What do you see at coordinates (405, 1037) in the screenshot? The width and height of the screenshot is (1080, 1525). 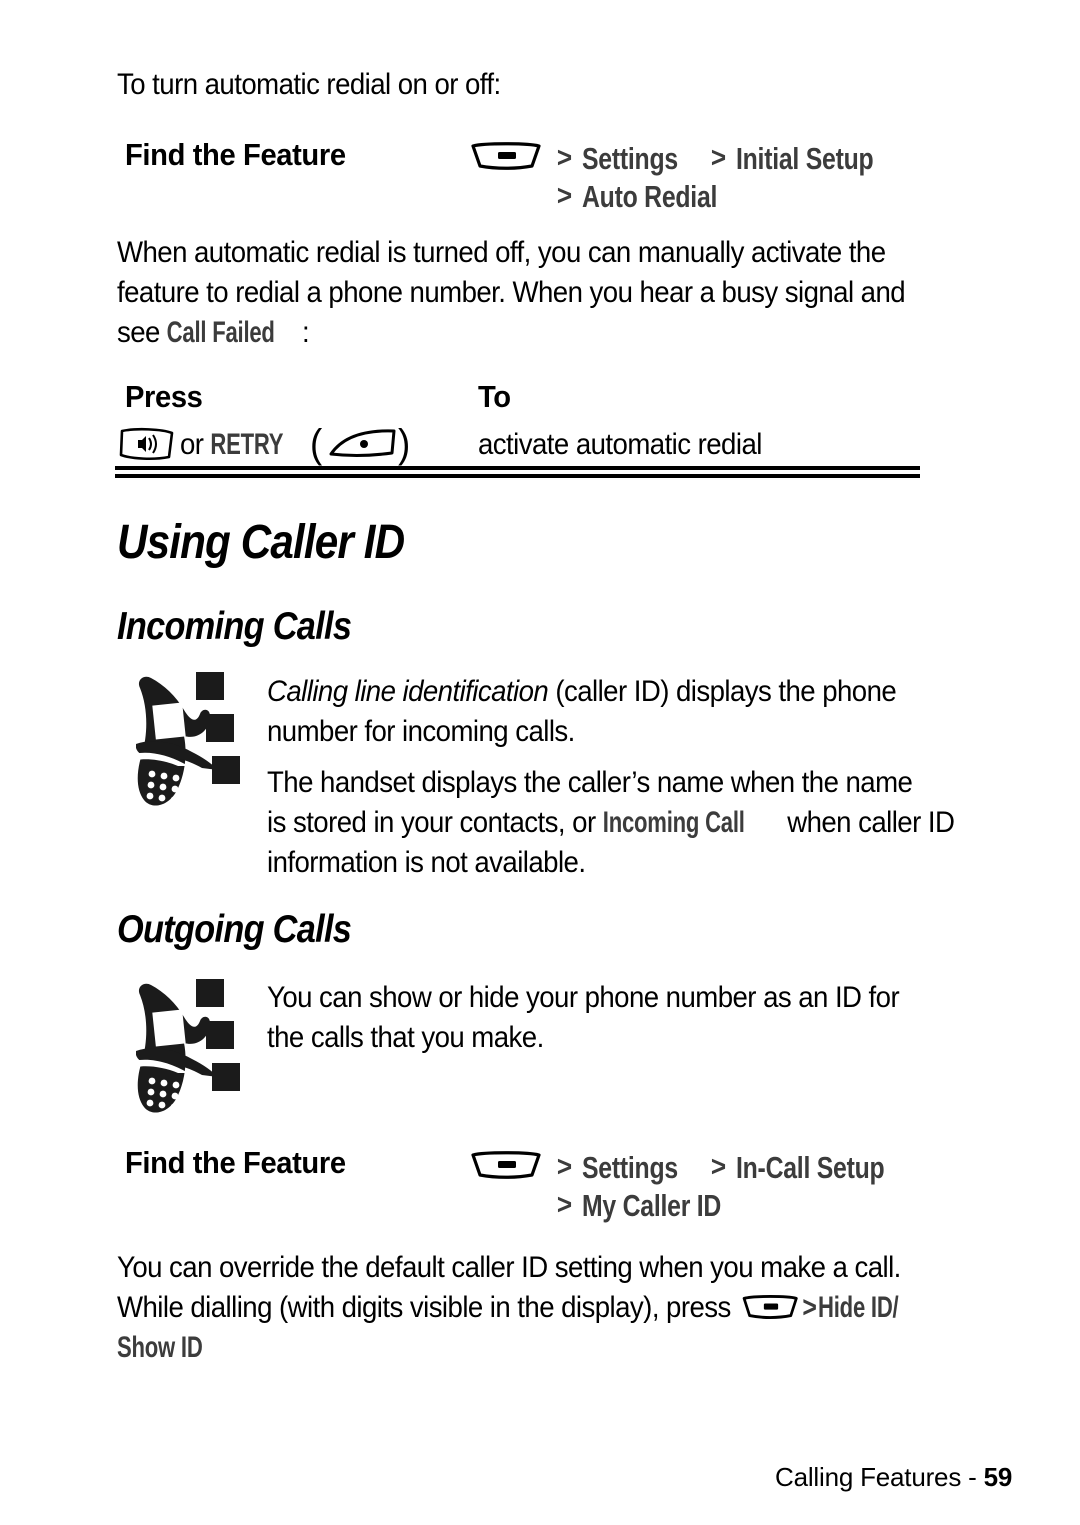 I see `outgoing-paragraph-line2: the calls that you make.` at bounding box center [405, 1037].